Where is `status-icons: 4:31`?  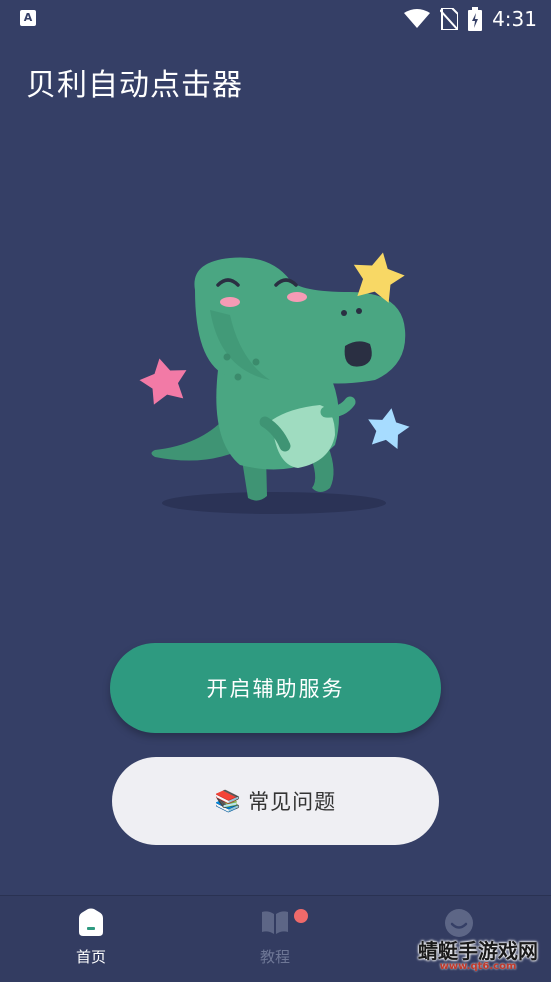
status-icons: 4:31 is located at coordinates (470, 19).